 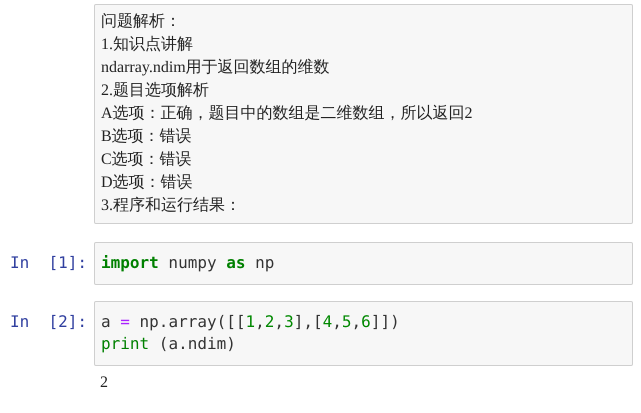 What do you see at coordinates (104, 383) in the screenshot?
I see `cell-output: 2` at bounding box center [104, 383].